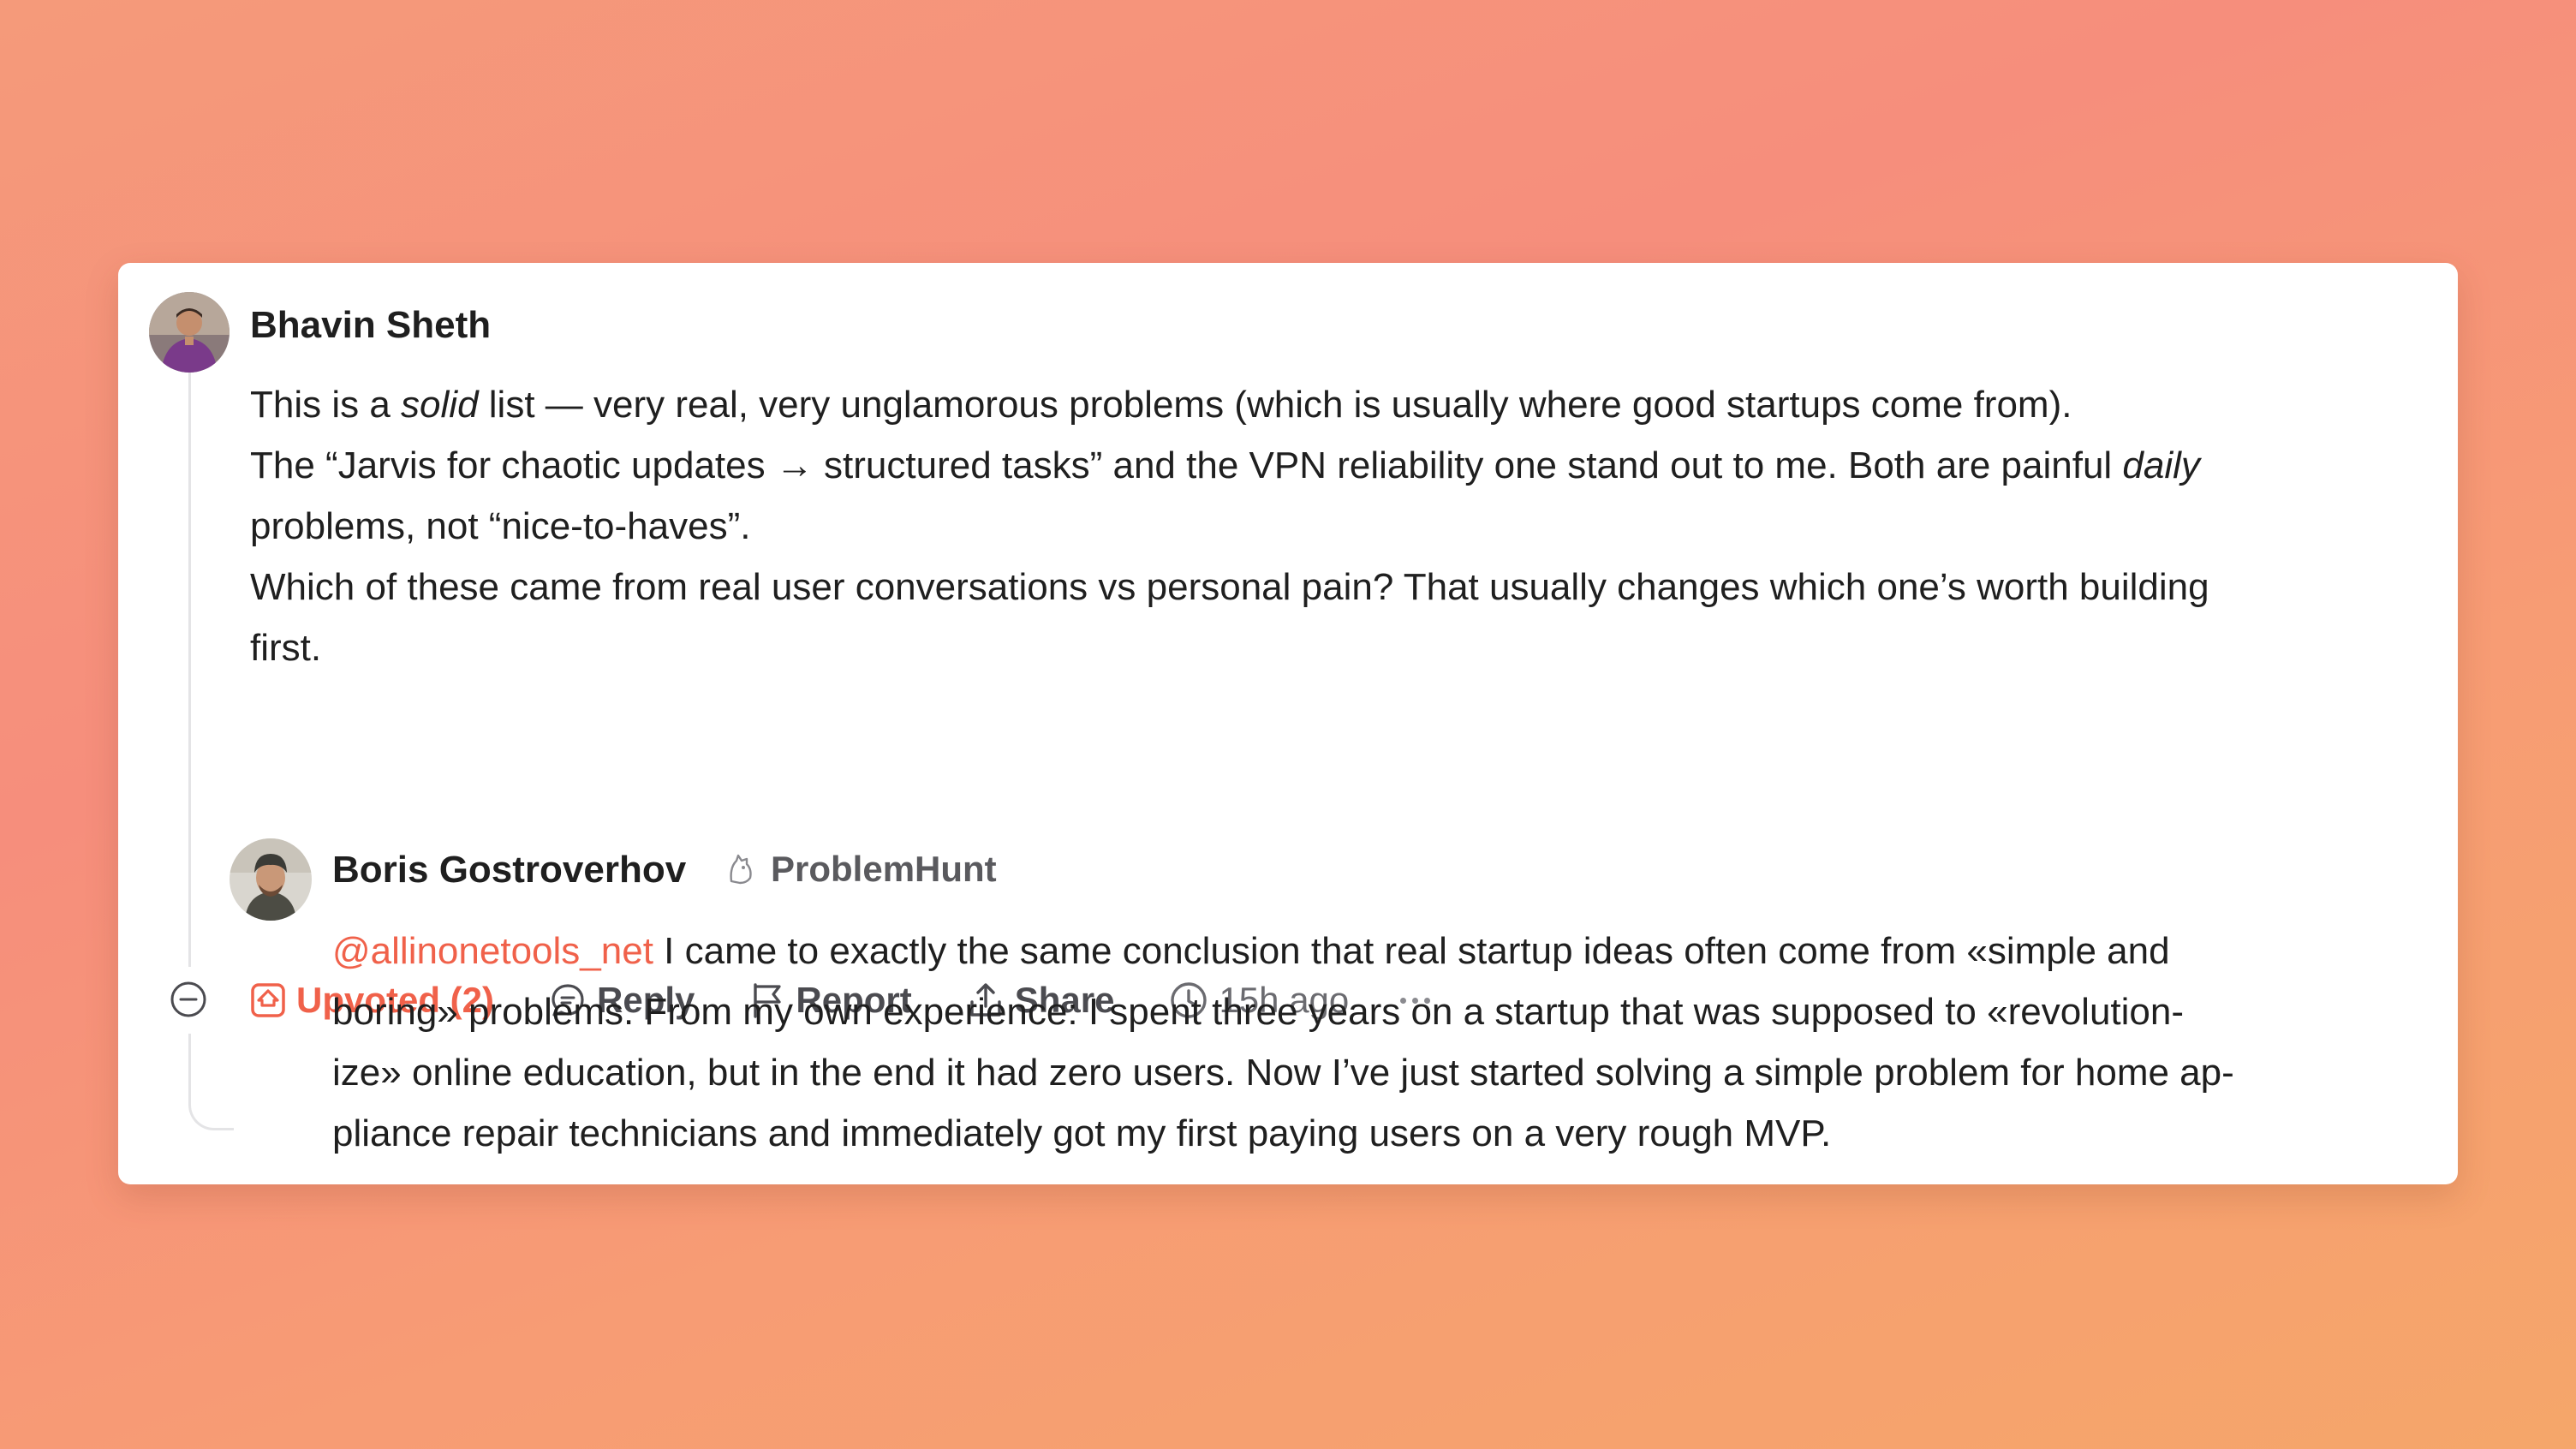  Describe the element at coordinates (189, 1052) in the screenshot. I see `thread-line-lower` at that location.